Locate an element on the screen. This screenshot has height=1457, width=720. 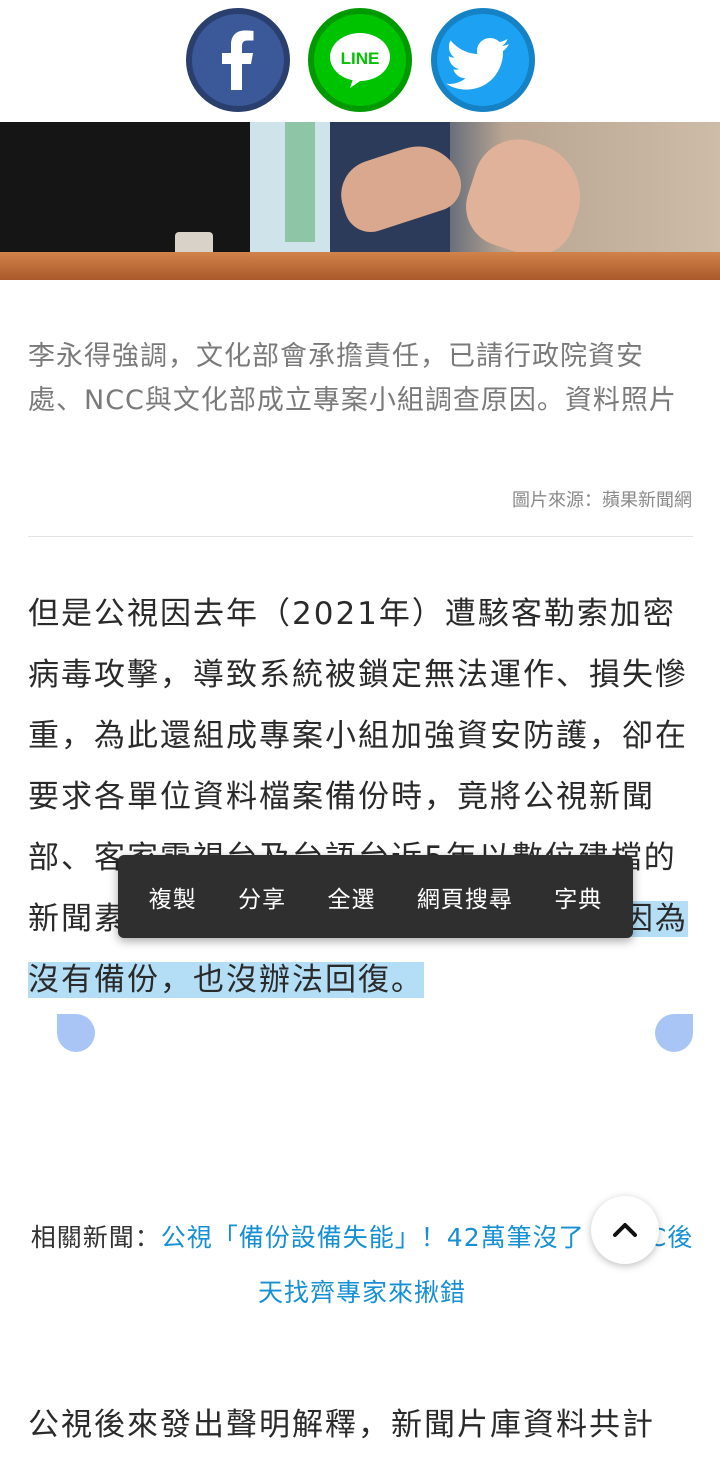
photo-monitor is located at coordinates (127, 187).